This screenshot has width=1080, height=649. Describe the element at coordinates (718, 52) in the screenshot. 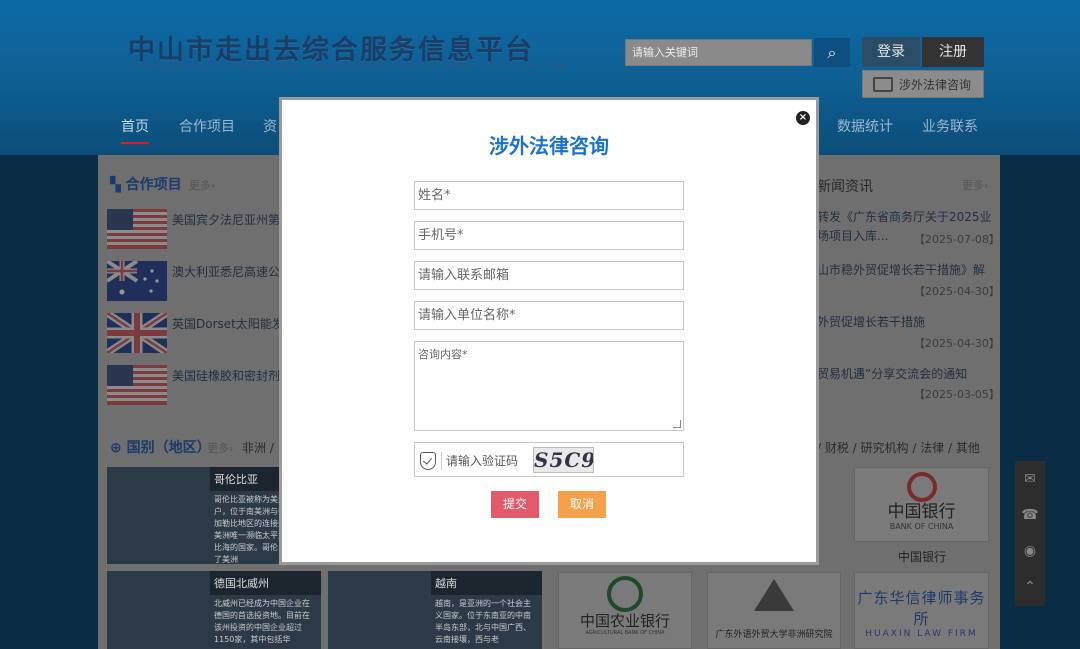

I see `search-input: 请输入关键词` at that location.